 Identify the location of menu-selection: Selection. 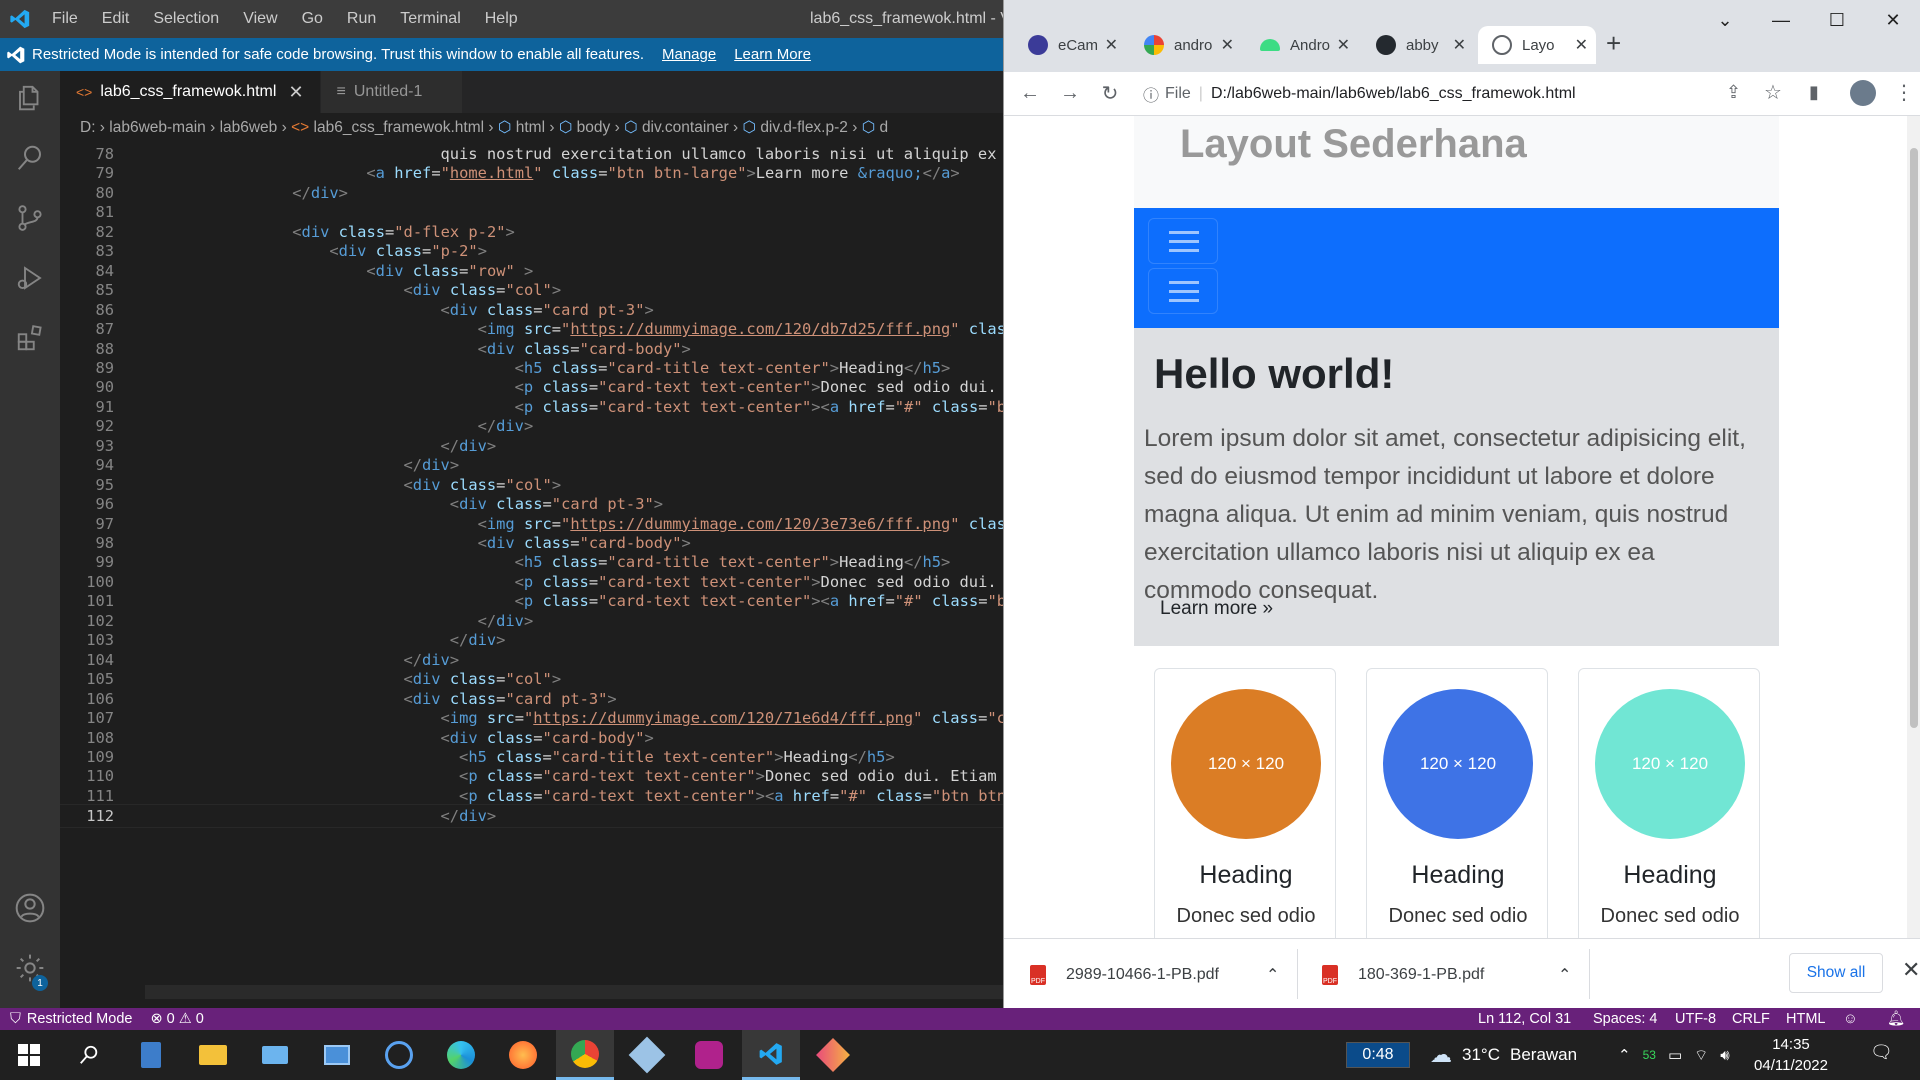
(186, 19).